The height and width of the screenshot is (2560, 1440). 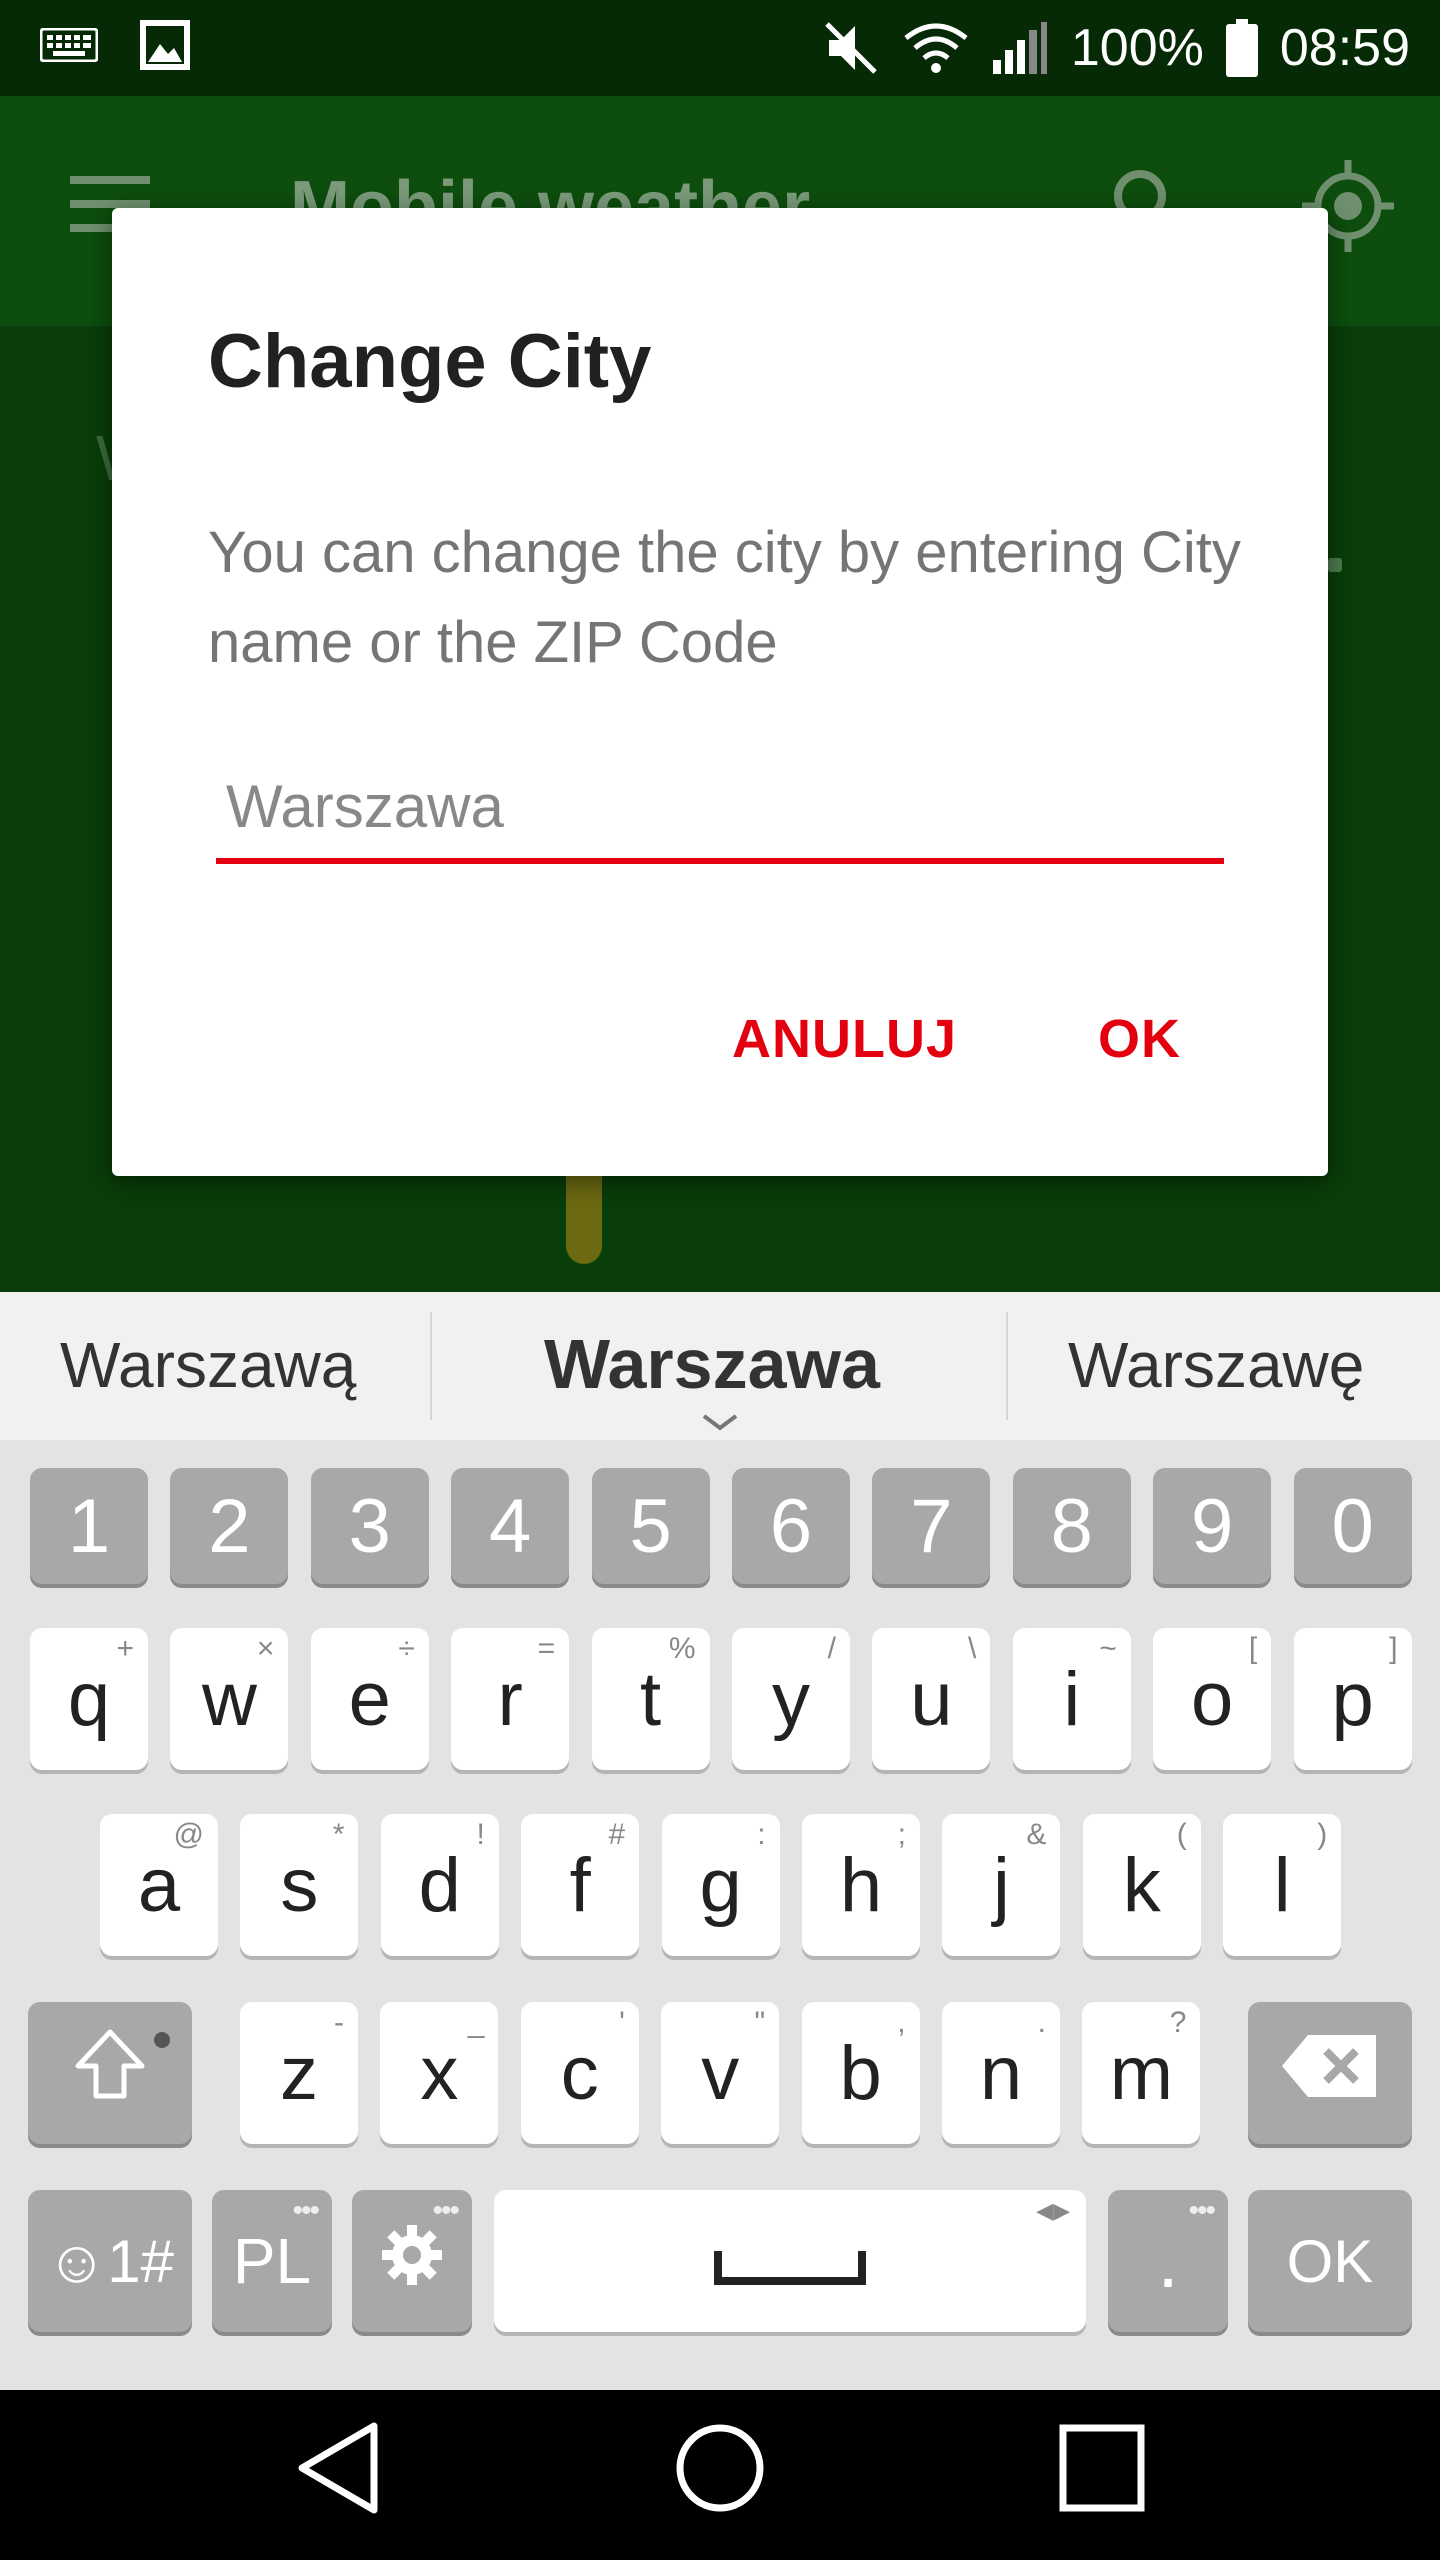 What do you see at coordinates (1212, 1699) in the screenshot?
I see `key-o: o[` at bounding box center [1212, 1699].